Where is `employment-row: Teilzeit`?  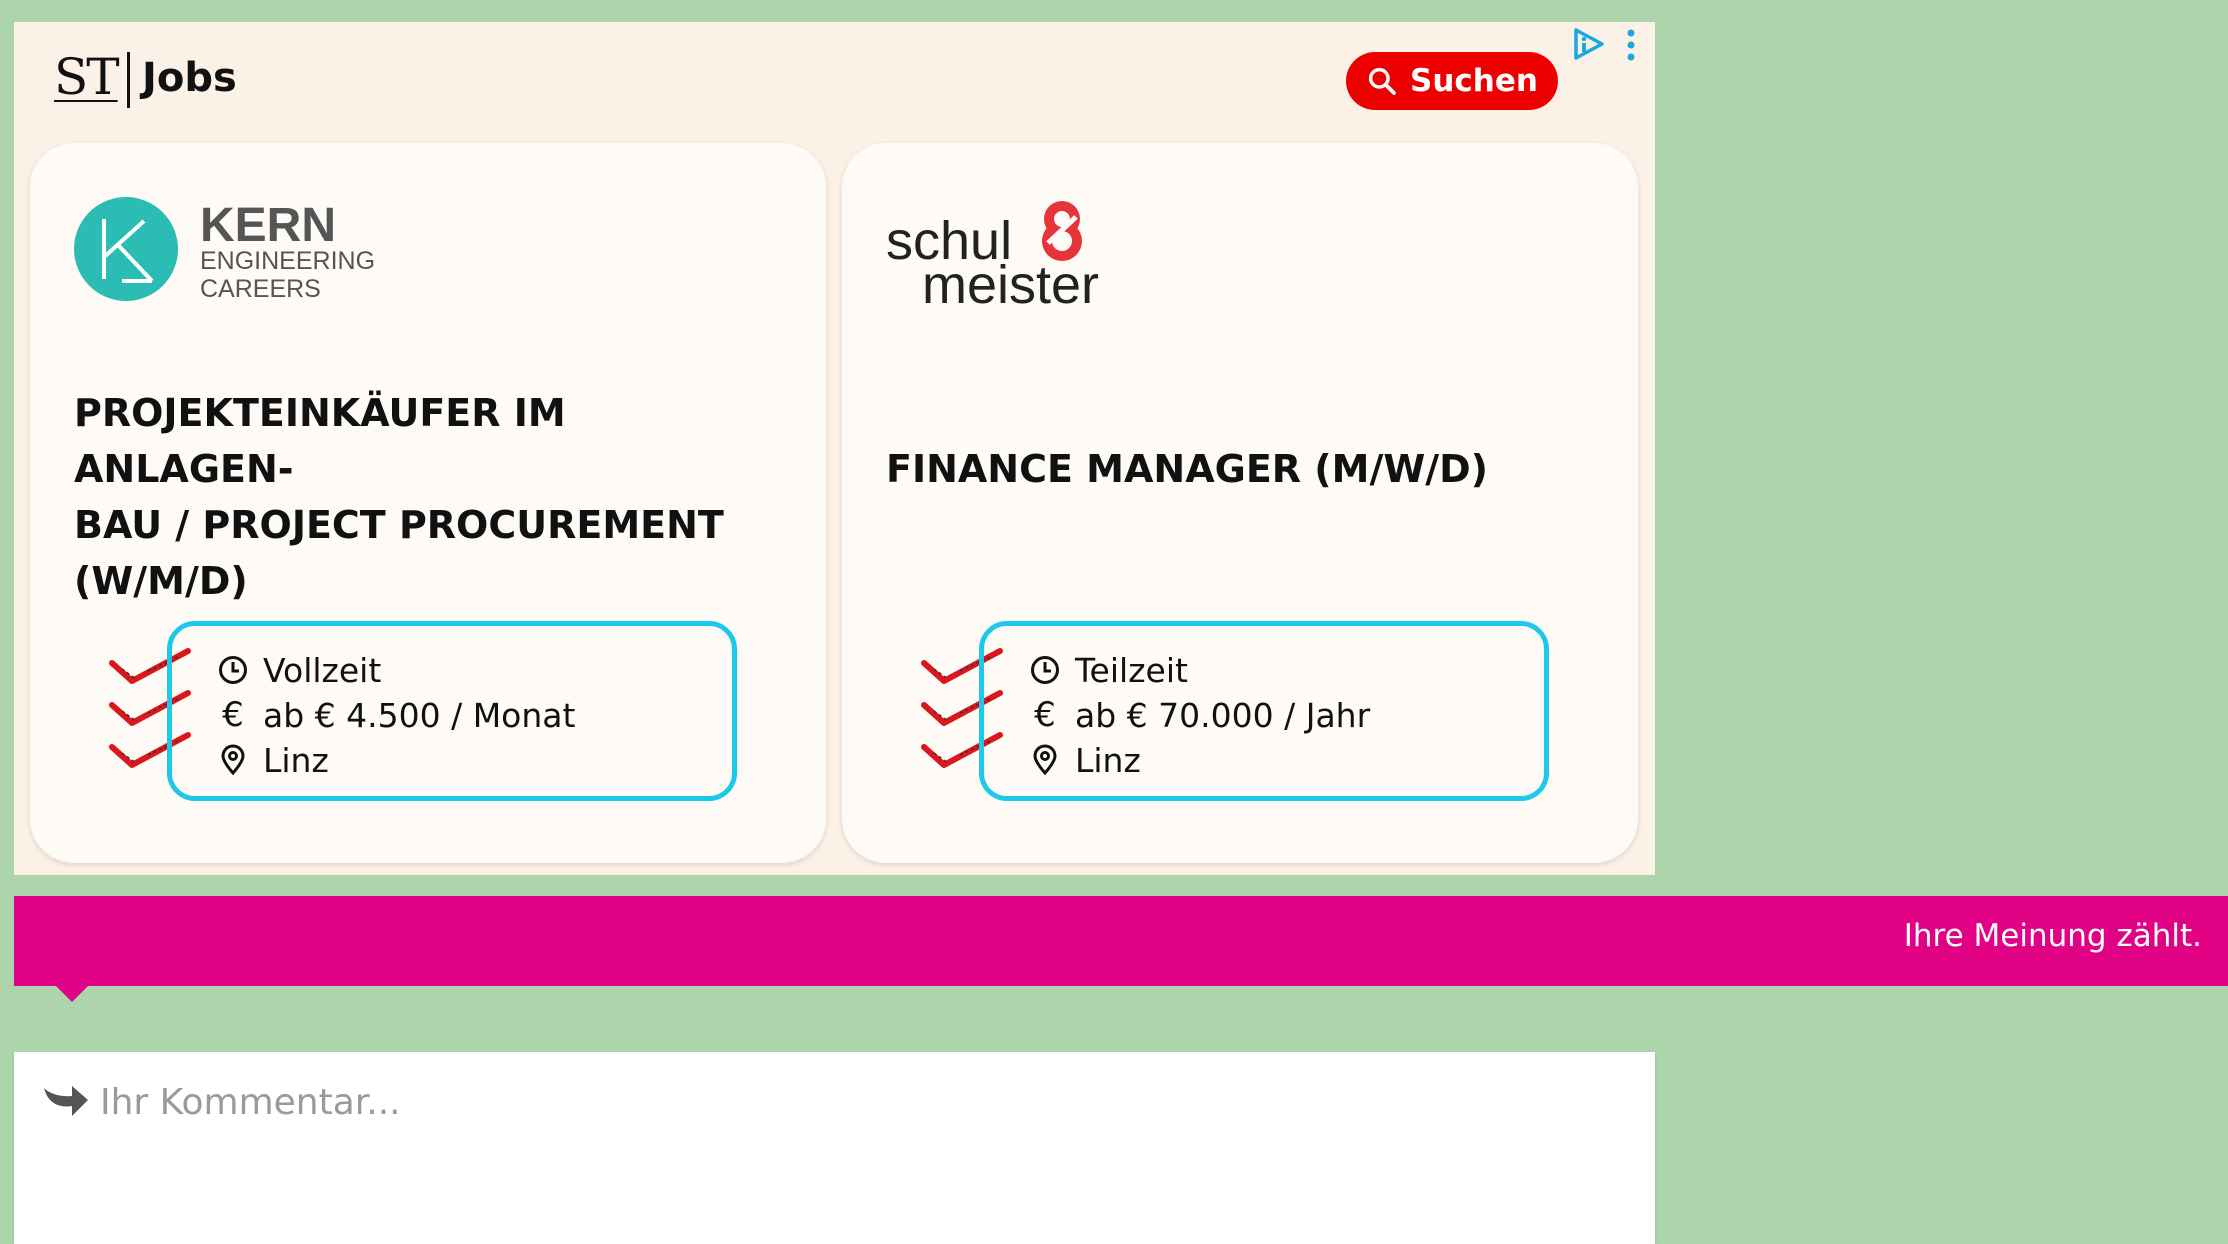 employment-row: Teilzeit is located at coordinates (1108, 670).